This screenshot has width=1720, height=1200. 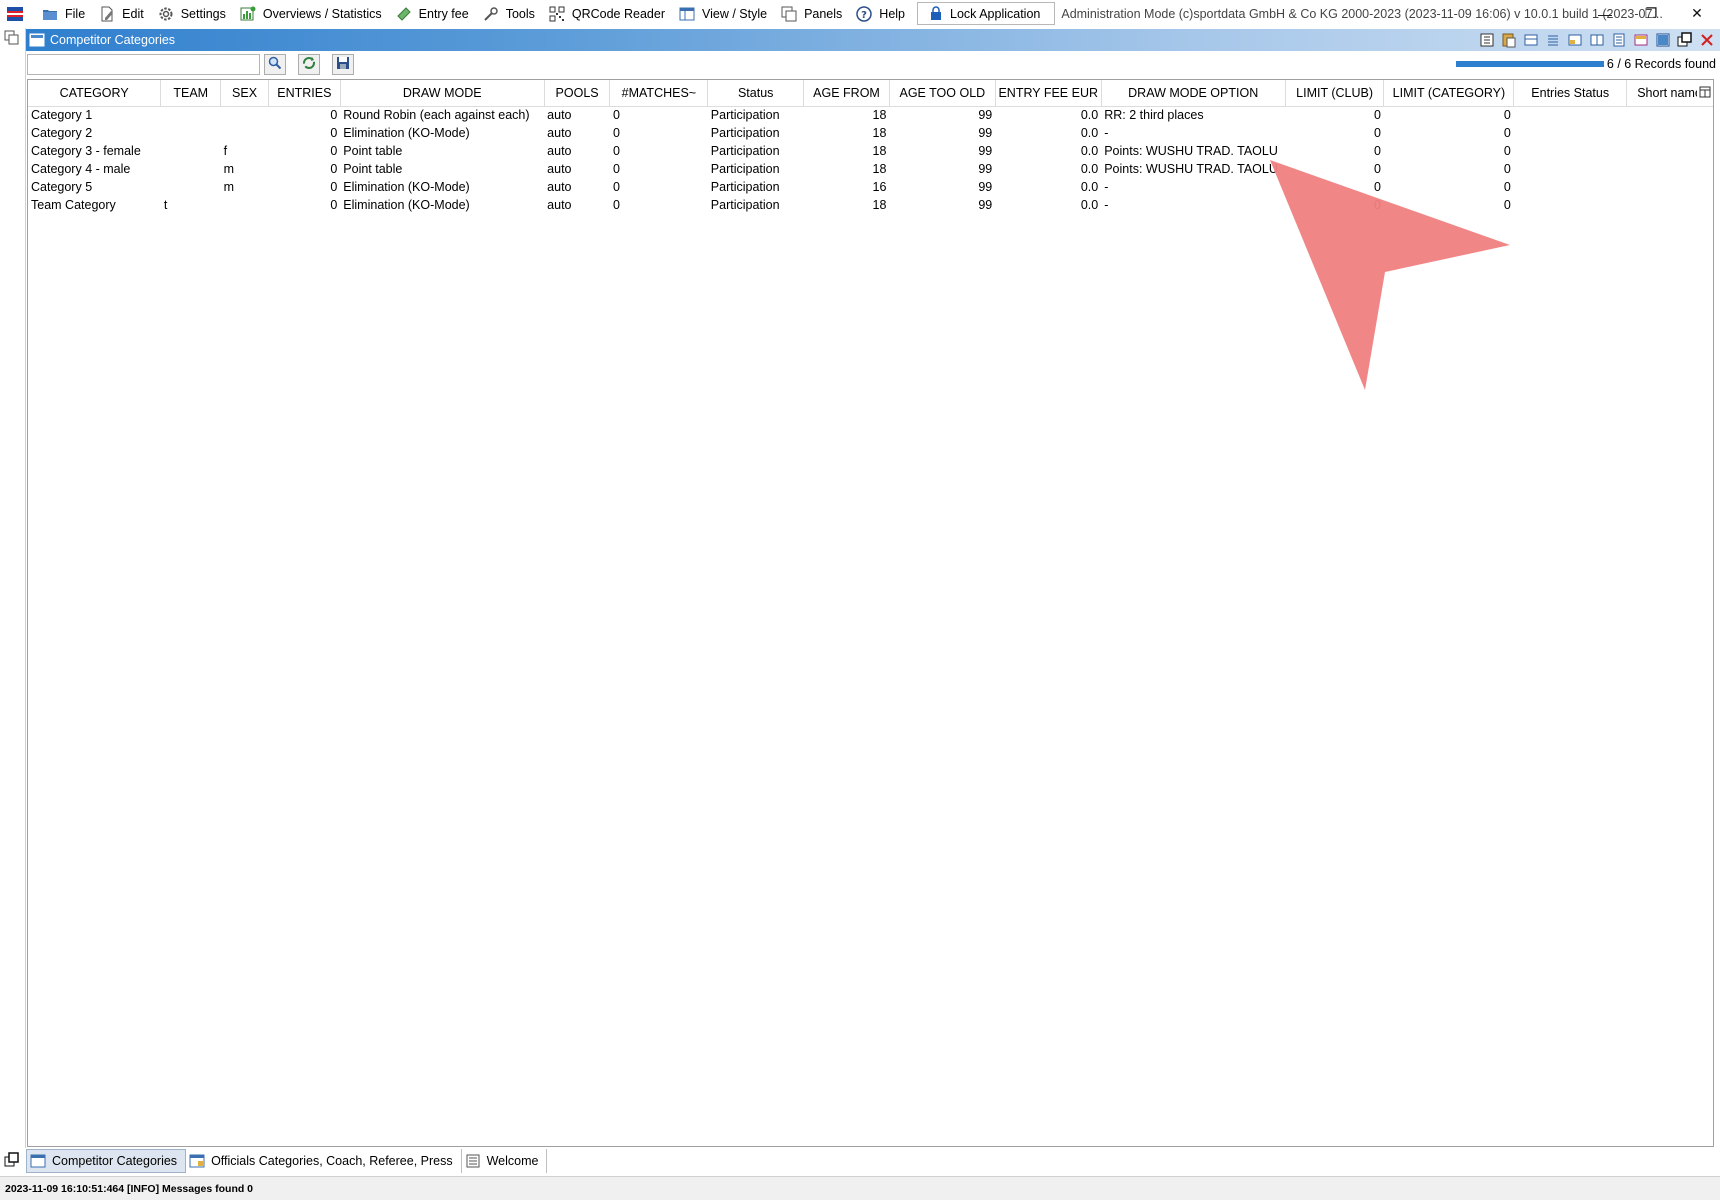 What do you see at coordinates (275, 64) in the screenshot?
I see `search-button` at bounding box center [275, 64].